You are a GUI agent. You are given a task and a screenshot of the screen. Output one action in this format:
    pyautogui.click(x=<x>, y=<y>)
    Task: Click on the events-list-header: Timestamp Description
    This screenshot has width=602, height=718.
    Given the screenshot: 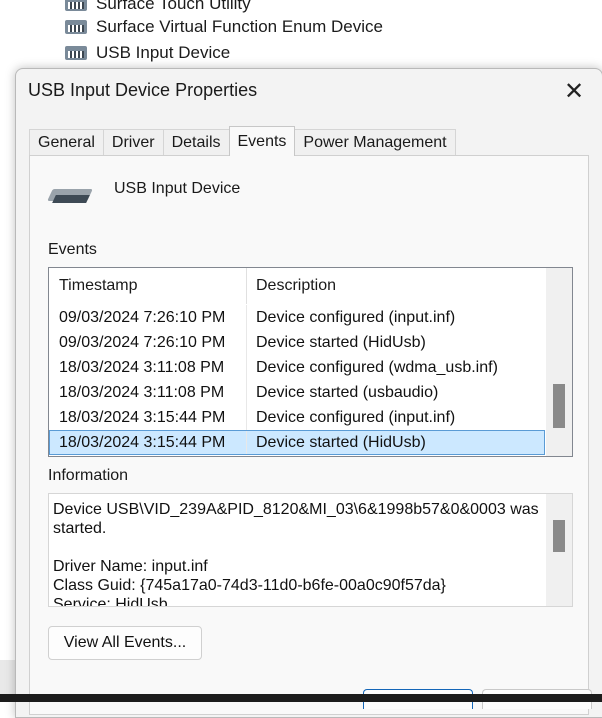 What is the action you would take?
    pyautogui.click(x=297, y=286)
    